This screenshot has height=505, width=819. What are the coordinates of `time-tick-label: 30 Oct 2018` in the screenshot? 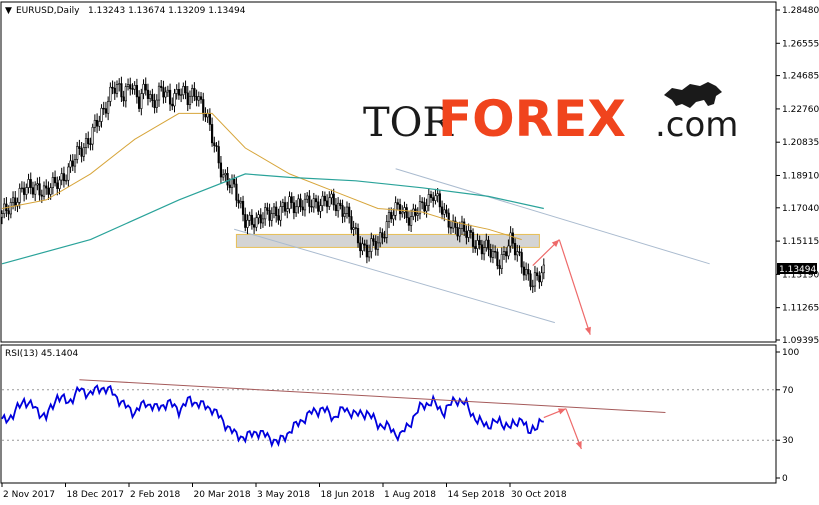 It's located at (539, 495).